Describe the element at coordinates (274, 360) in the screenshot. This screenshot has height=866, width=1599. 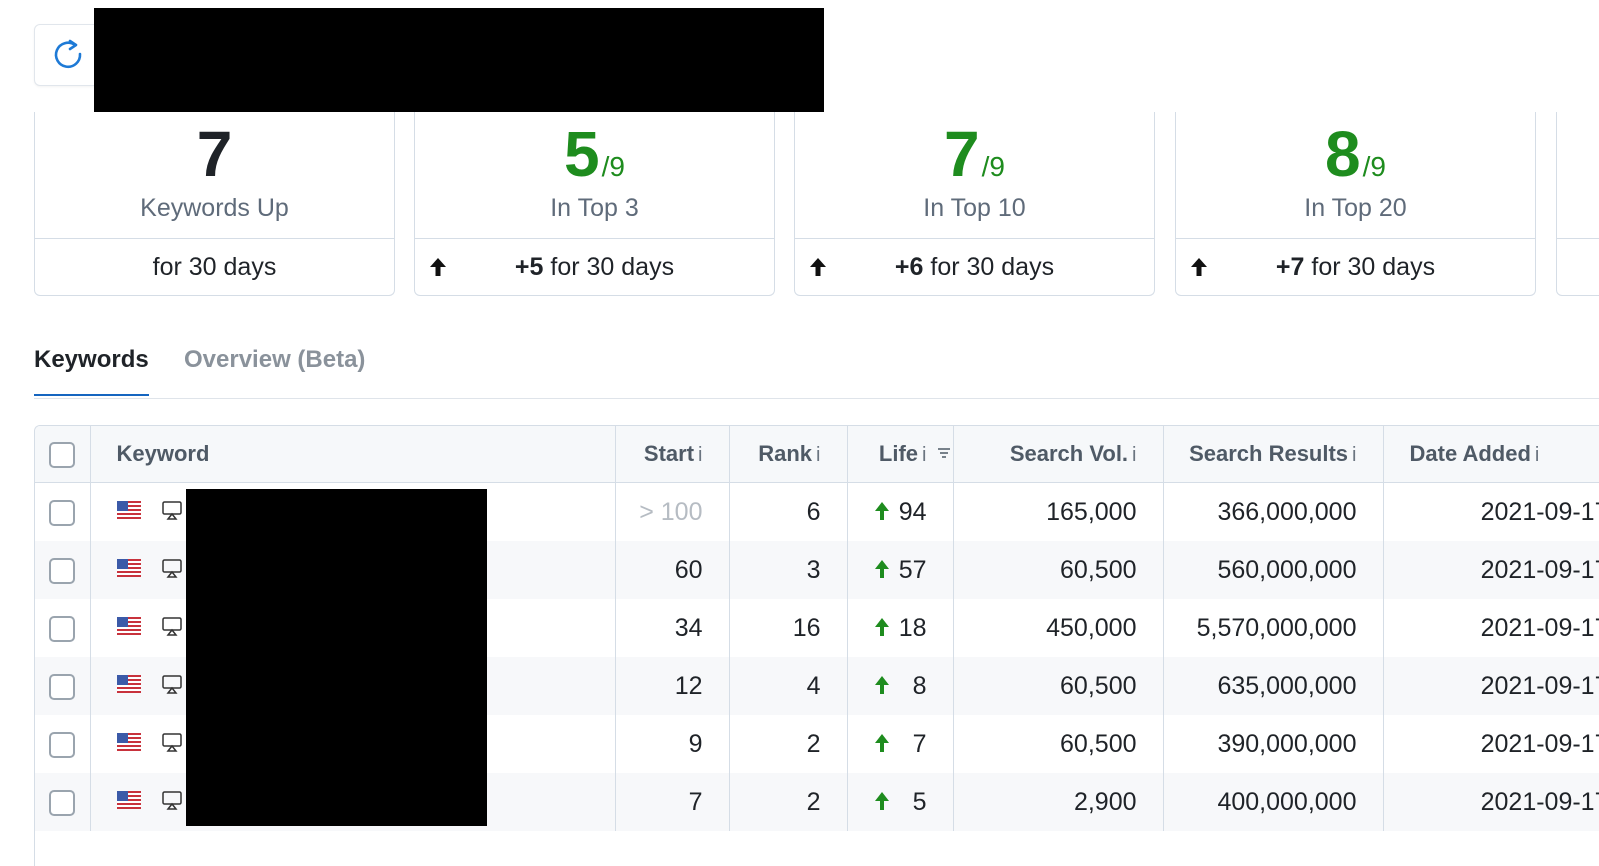
I see `tab-overview: Overview (Beta)` at that location.